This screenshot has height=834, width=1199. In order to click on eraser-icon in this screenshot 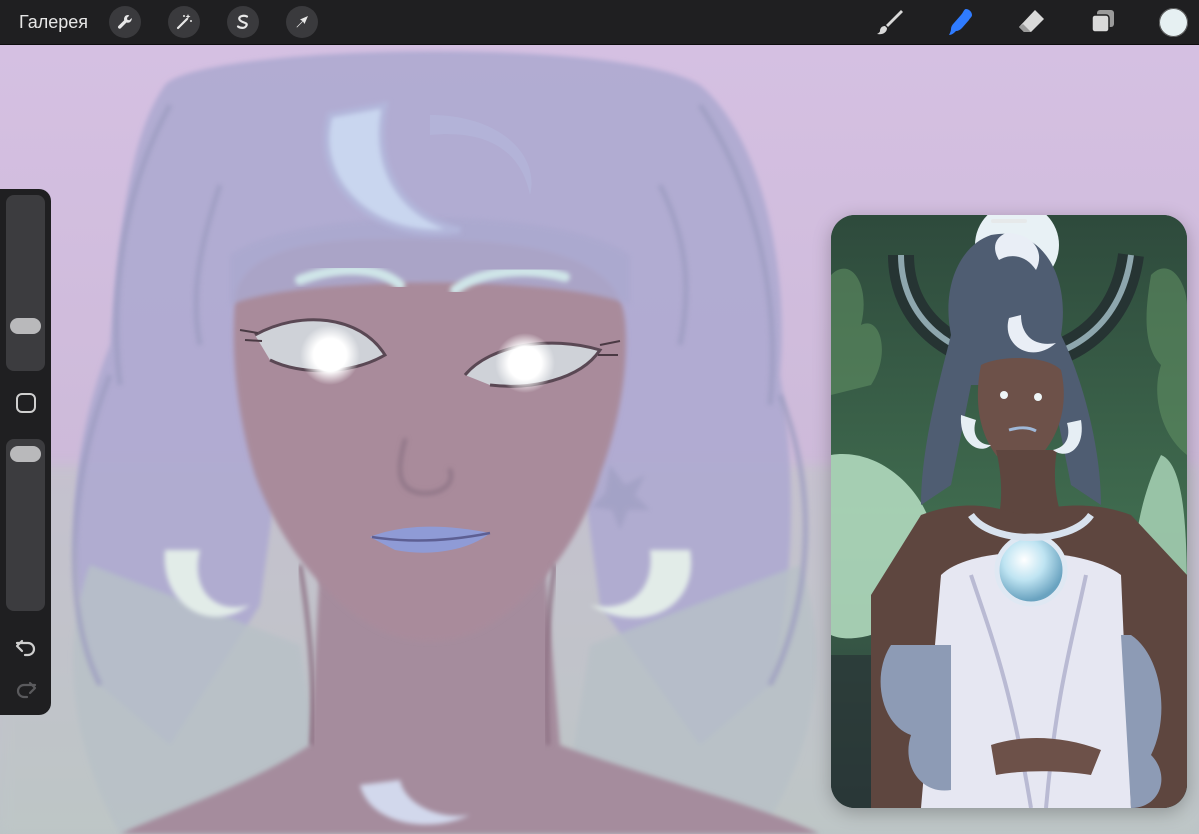, I will do `click(1031, 22)`.